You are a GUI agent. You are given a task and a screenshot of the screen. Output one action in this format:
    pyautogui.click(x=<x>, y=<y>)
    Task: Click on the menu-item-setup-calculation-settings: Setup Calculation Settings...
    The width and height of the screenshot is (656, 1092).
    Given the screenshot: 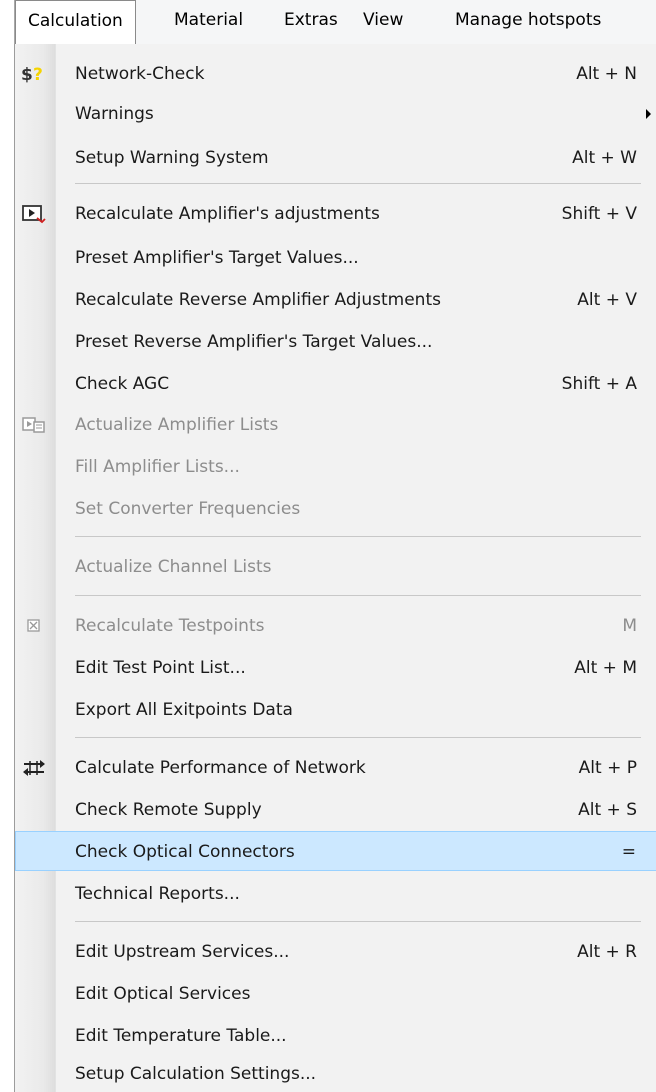 What is the action you would take?
    pyautogui.click(x=335, y=1073)
    